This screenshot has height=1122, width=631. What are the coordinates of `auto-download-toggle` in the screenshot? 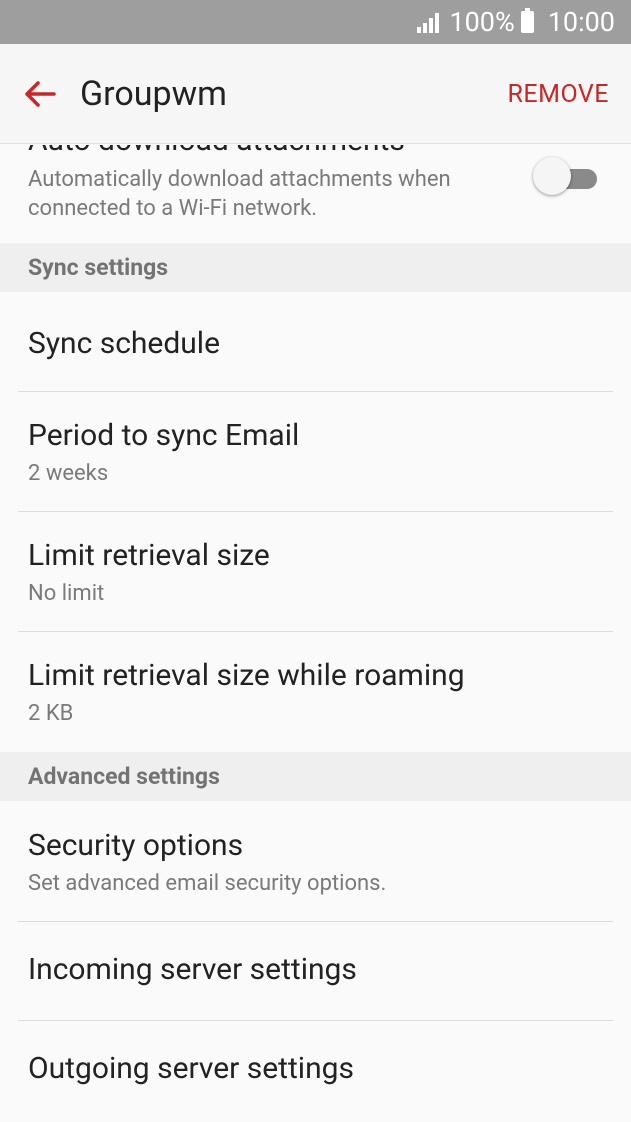 It's located at (565, 177).